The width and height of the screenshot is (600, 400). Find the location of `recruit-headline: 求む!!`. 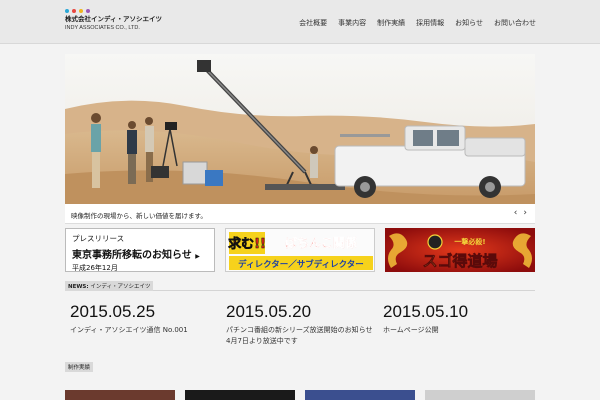

recruit-headline: 求む!! is located at coordinates (247, 244).